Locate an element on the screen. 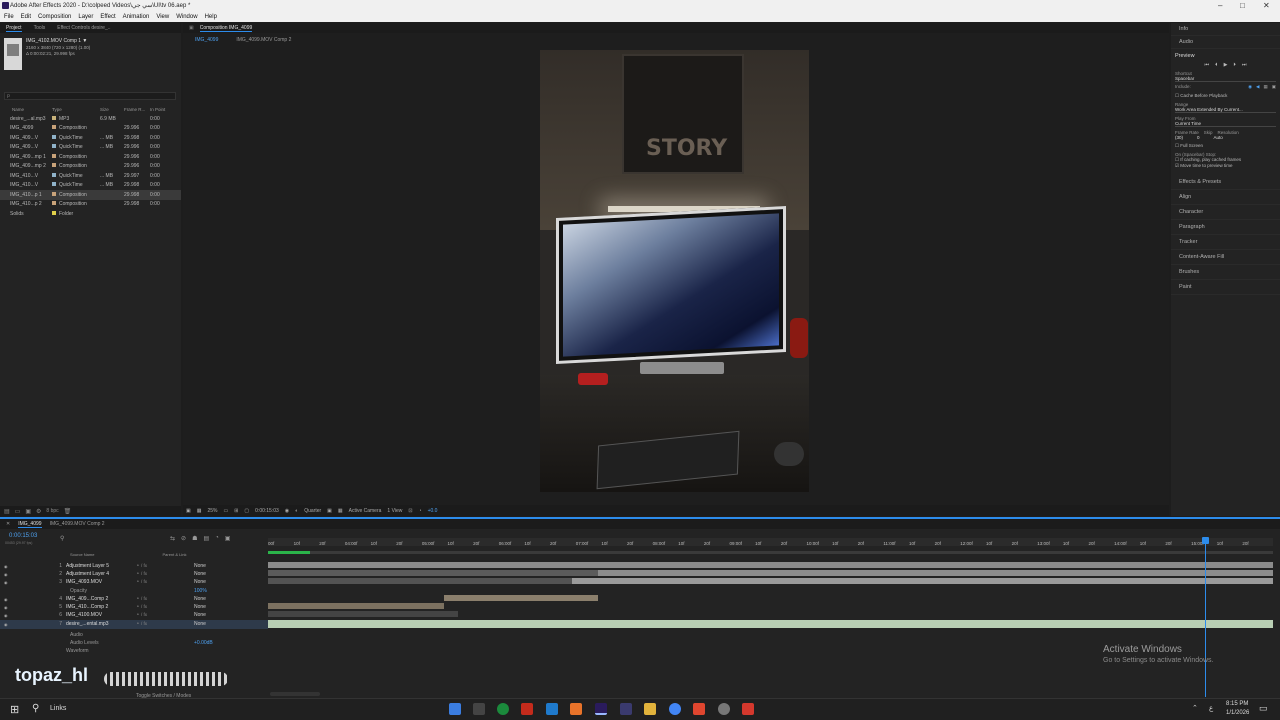 Image resolution: width=1280 pixels, height=720 pixels. video-icon: ◉ is located at coordinates (1250, 87).